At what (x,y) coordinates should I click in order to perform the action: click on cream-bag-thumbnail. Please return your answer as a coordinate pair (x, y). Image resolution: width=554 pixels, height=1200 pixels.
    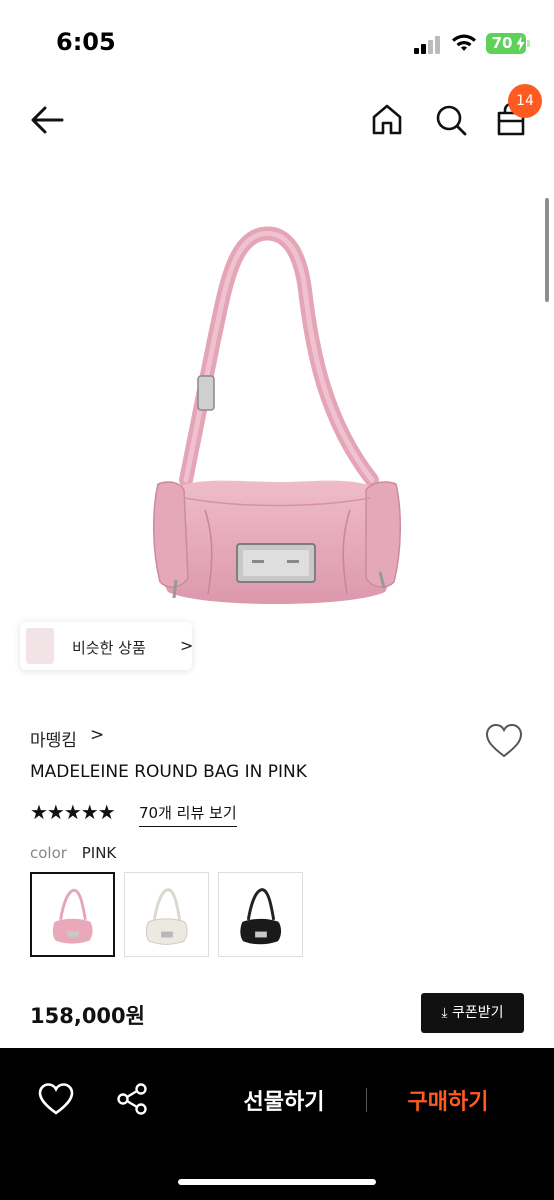
    Looking at the image, I should click on (166, 916).